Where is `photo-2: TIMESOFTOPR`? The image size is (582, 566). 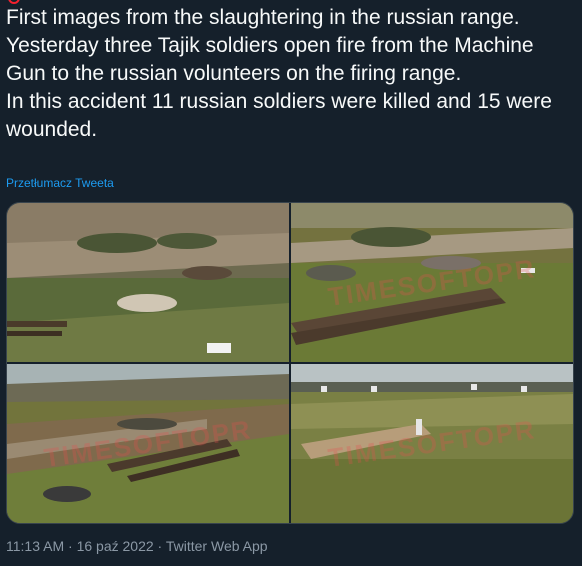 photo-2: TIMESOFTOPR is located at coordinates (432, 282).